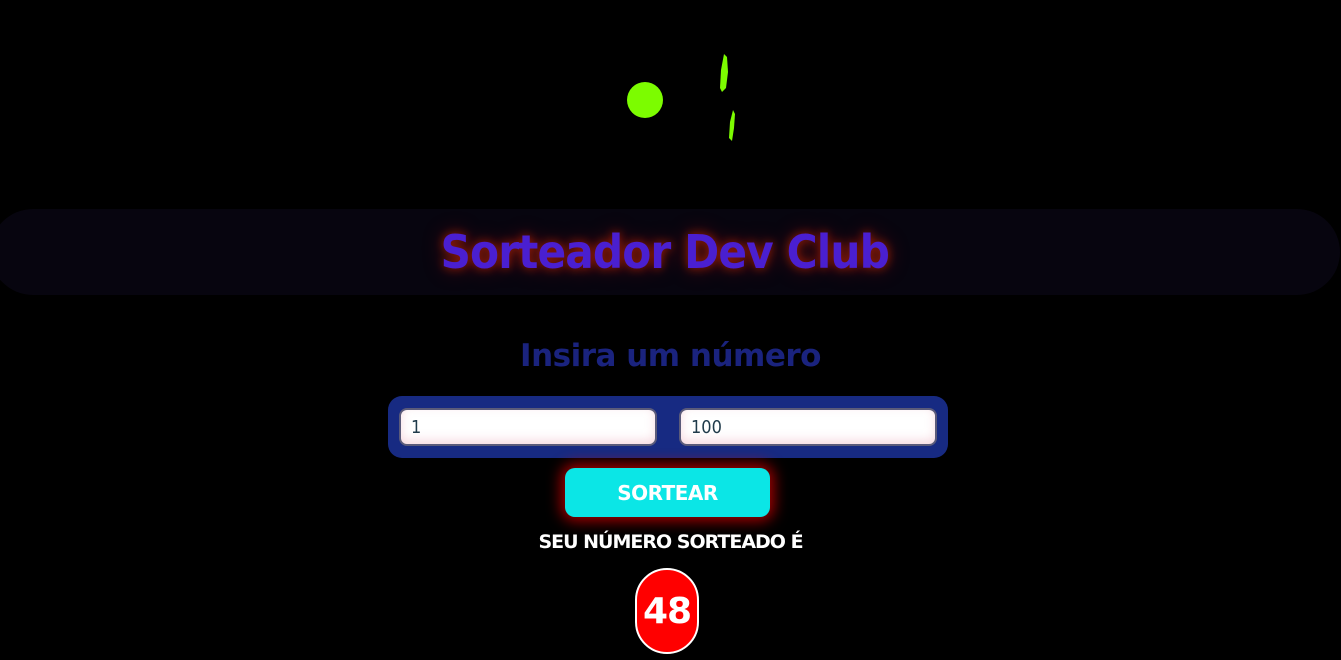 The width and height of the screenshot is (1341, 660). What do you see at coordinates (665, 252) in the screenshot?
I see `page-title: Sorteador Dev Club` at bounding box center [665, 252].